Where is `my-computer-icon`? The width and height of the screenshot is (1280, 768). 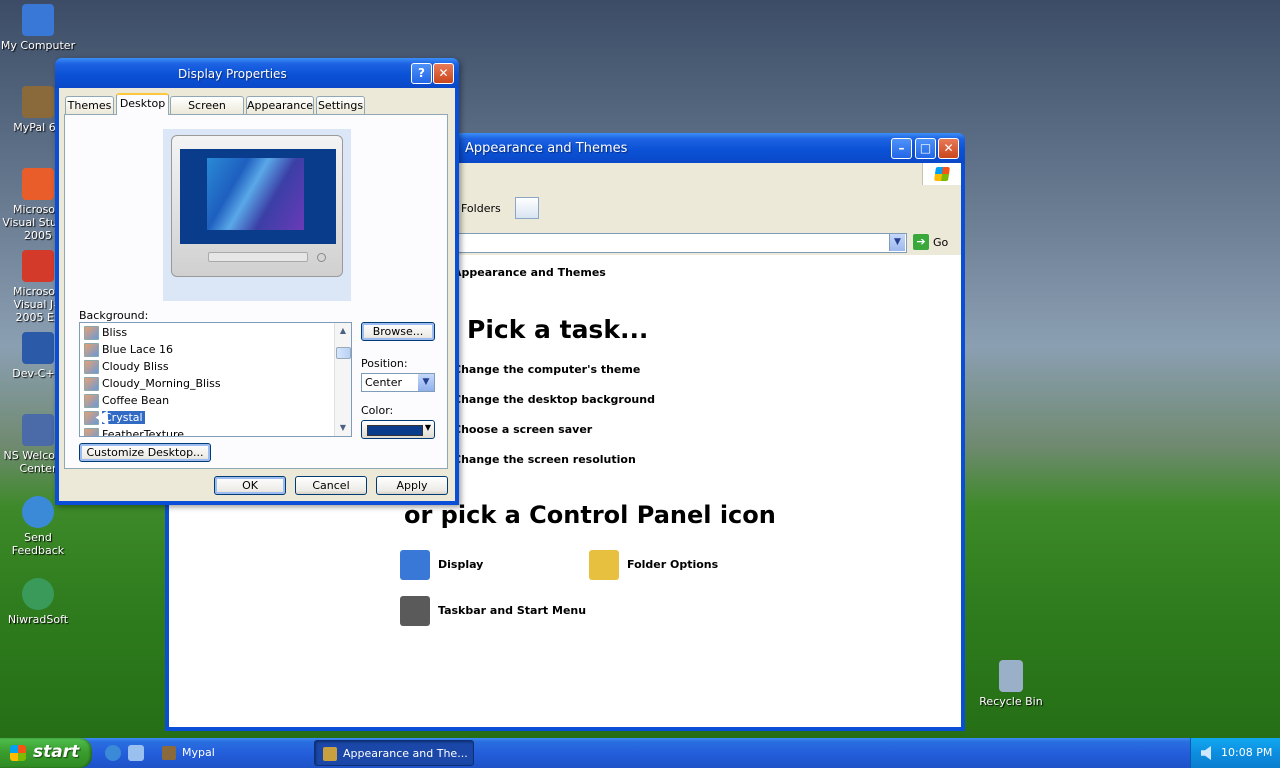 my-computer-icon is located at coordinates (38, 20).